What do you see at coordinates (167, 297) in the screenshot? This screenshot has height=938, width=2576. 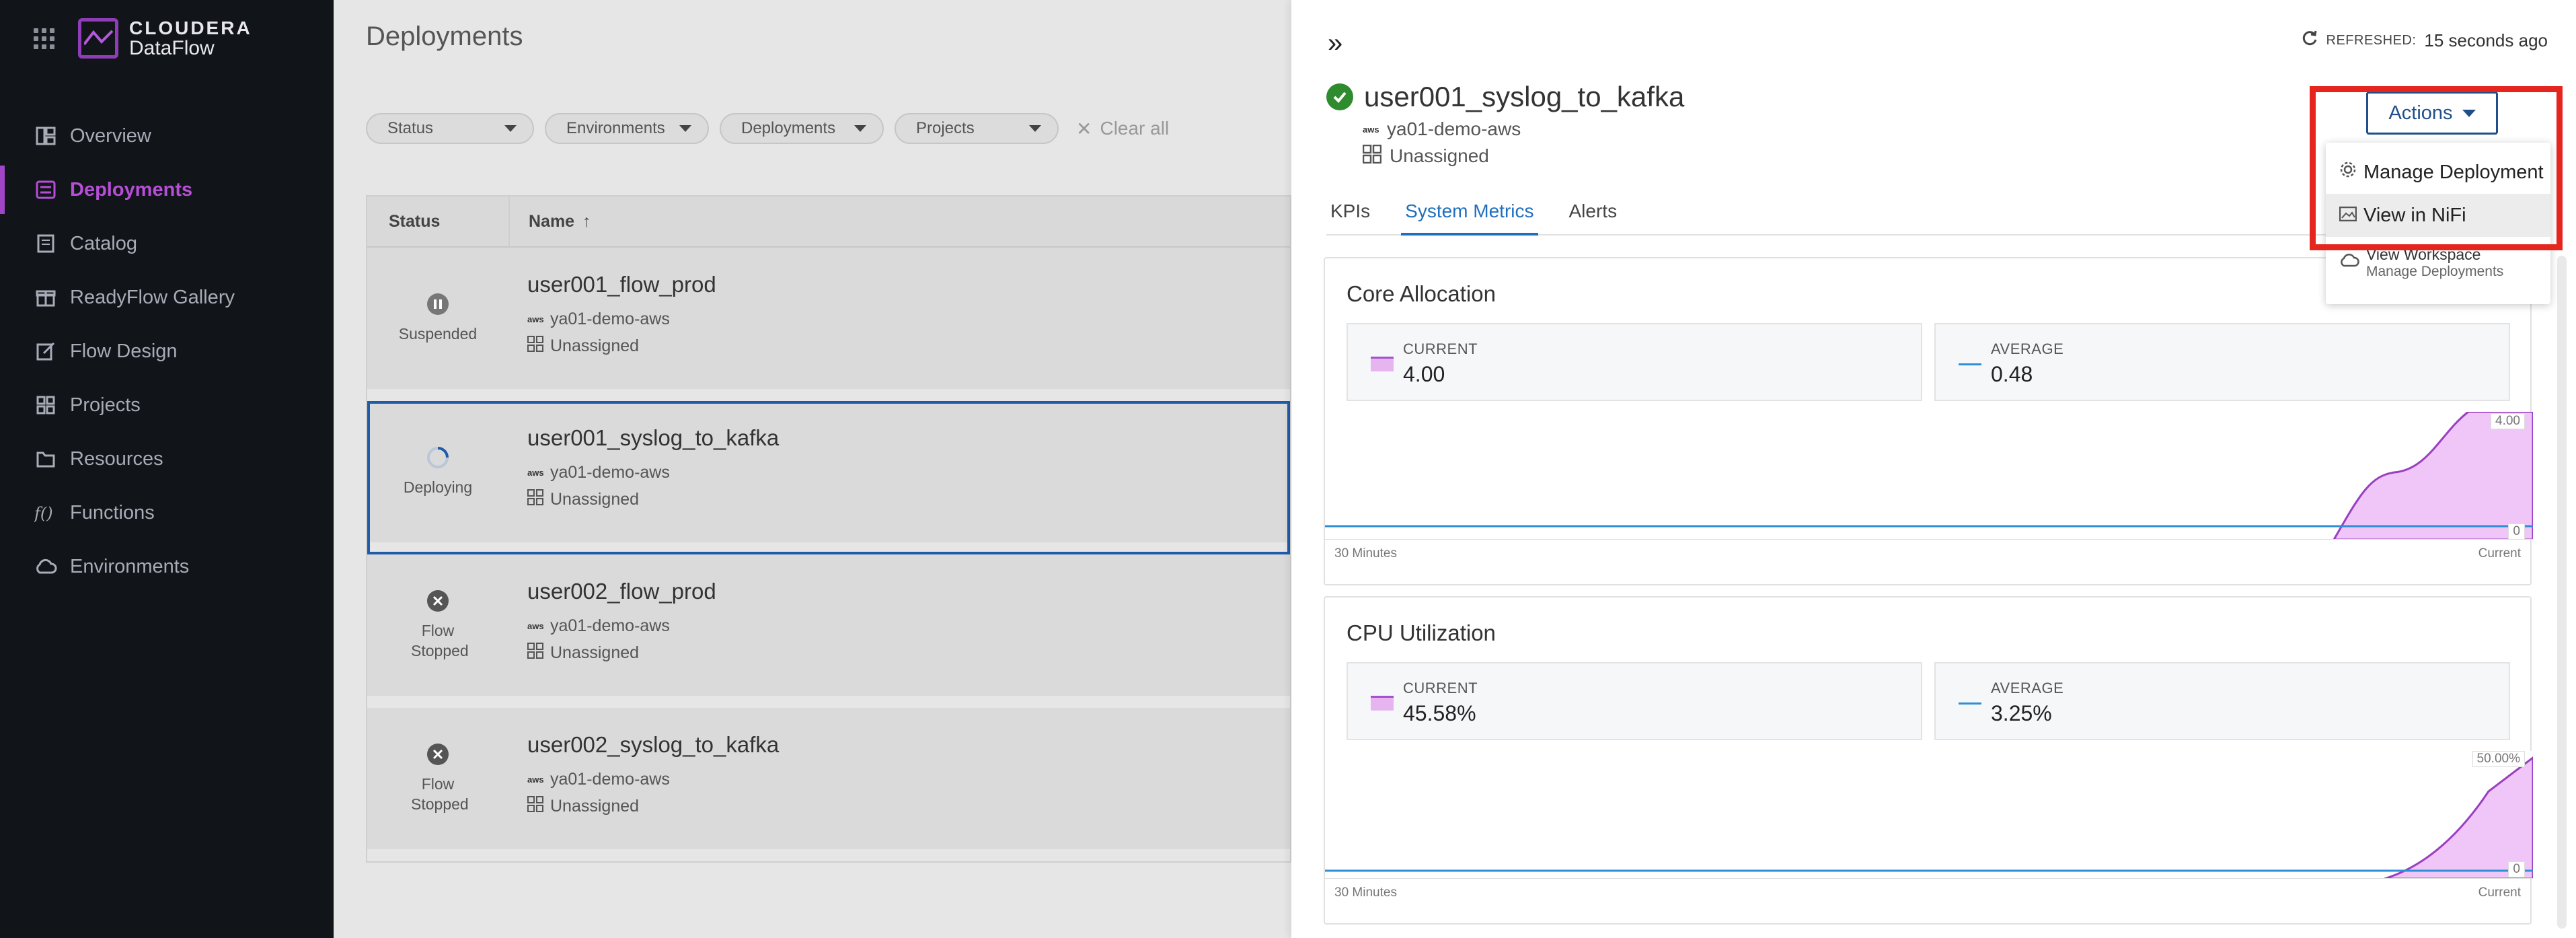 I see `sidebar-item-readyflow-gallery: ReadyFlow Gallery` at bounding box center [167, 297].